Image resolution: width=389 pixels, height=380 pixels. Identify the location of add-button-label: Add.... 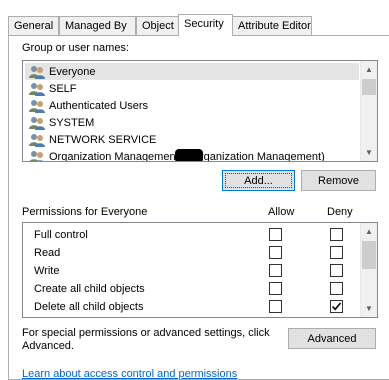
(258, 180).